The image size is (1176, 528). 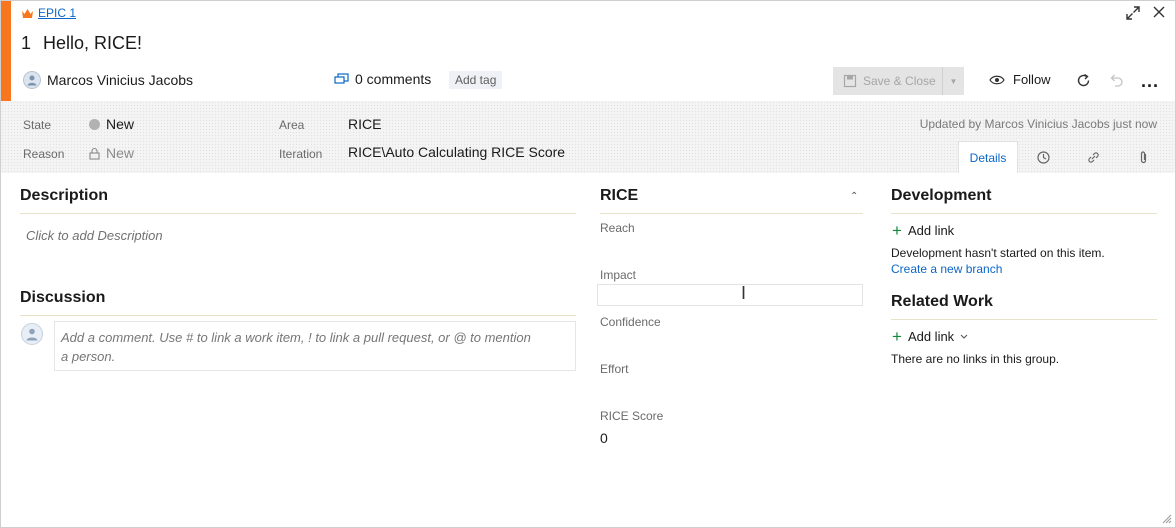 I want to click on history-icon, so click(x=1043, y=157).